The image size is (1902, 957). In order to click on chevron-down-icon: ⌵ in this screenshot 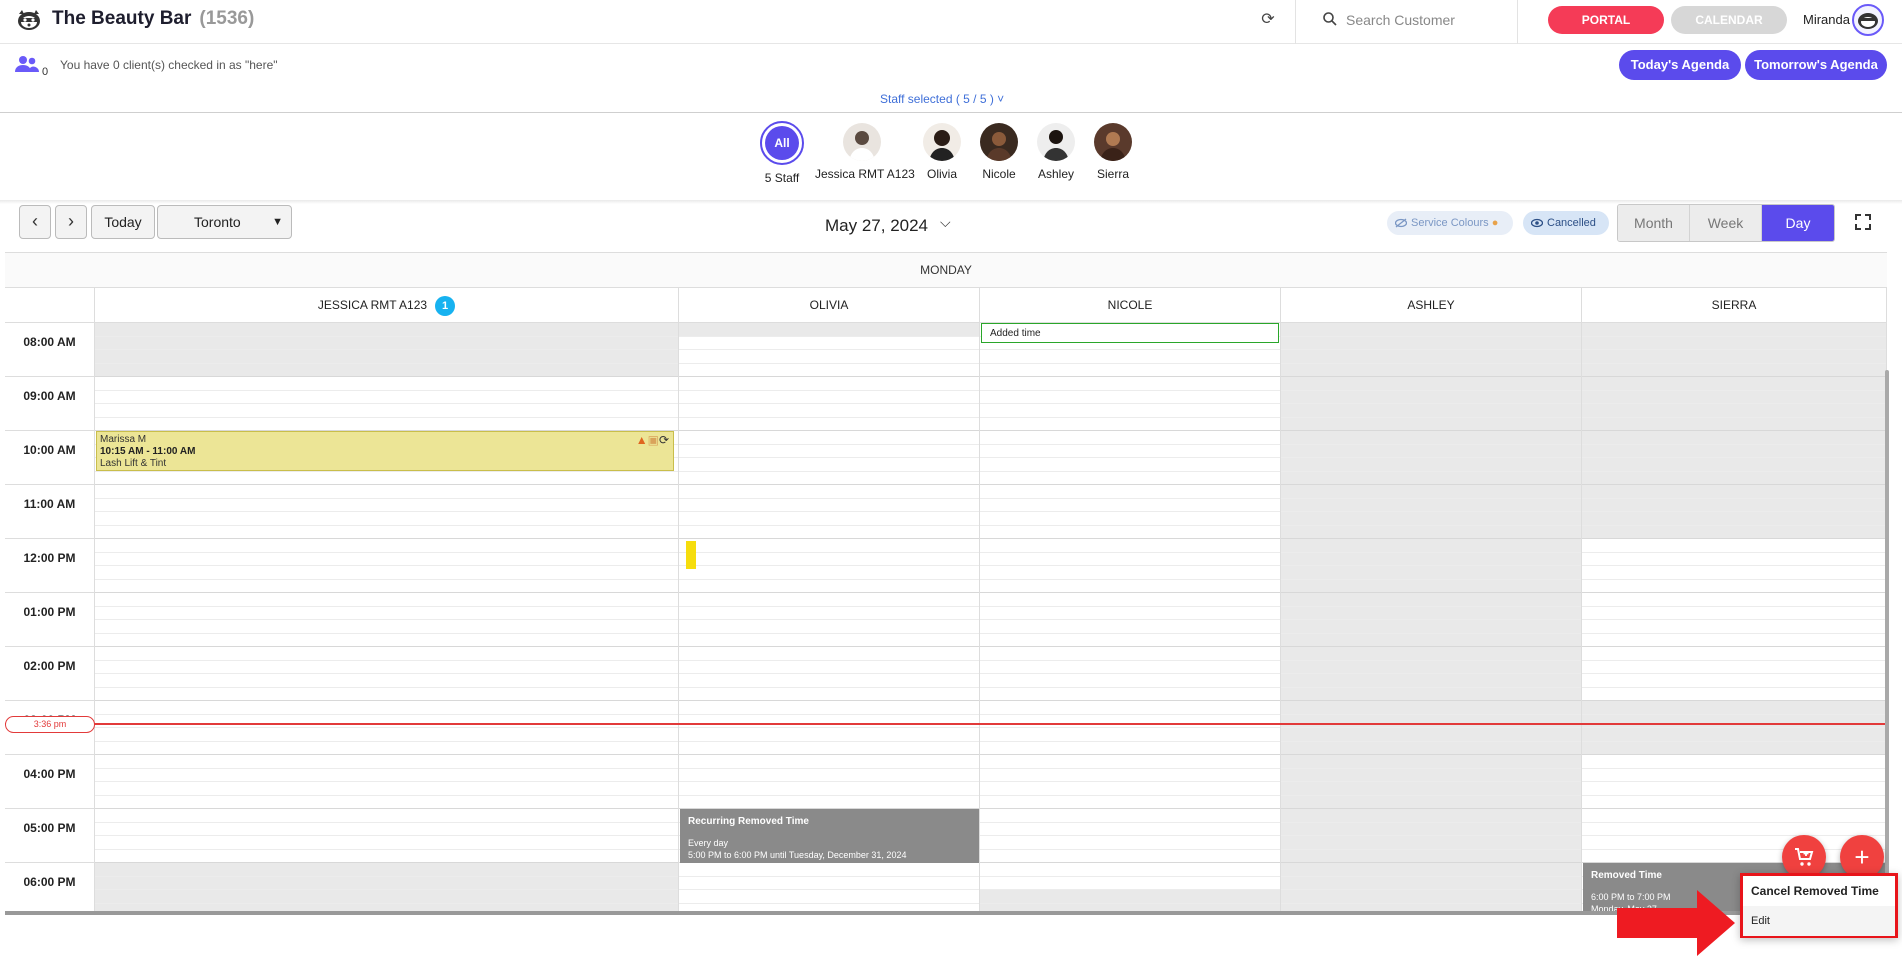, I will do `click(945, 222)`.